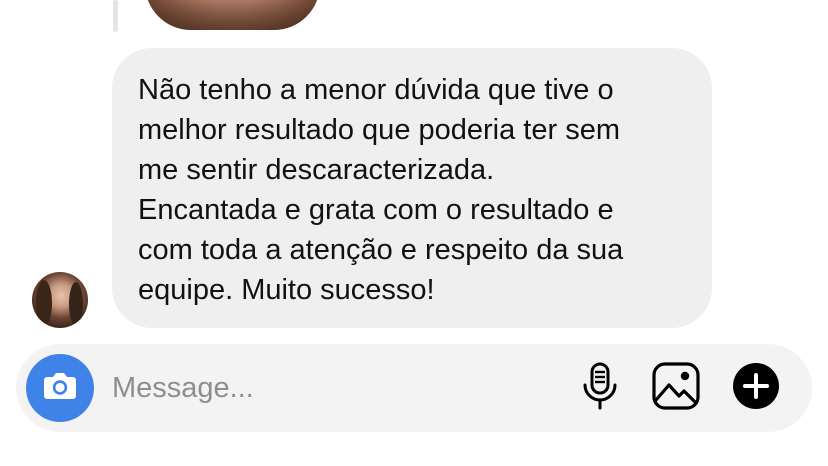 This screenshot has height=466, width=828. I want to click on camera-icon, so click(60, 388).